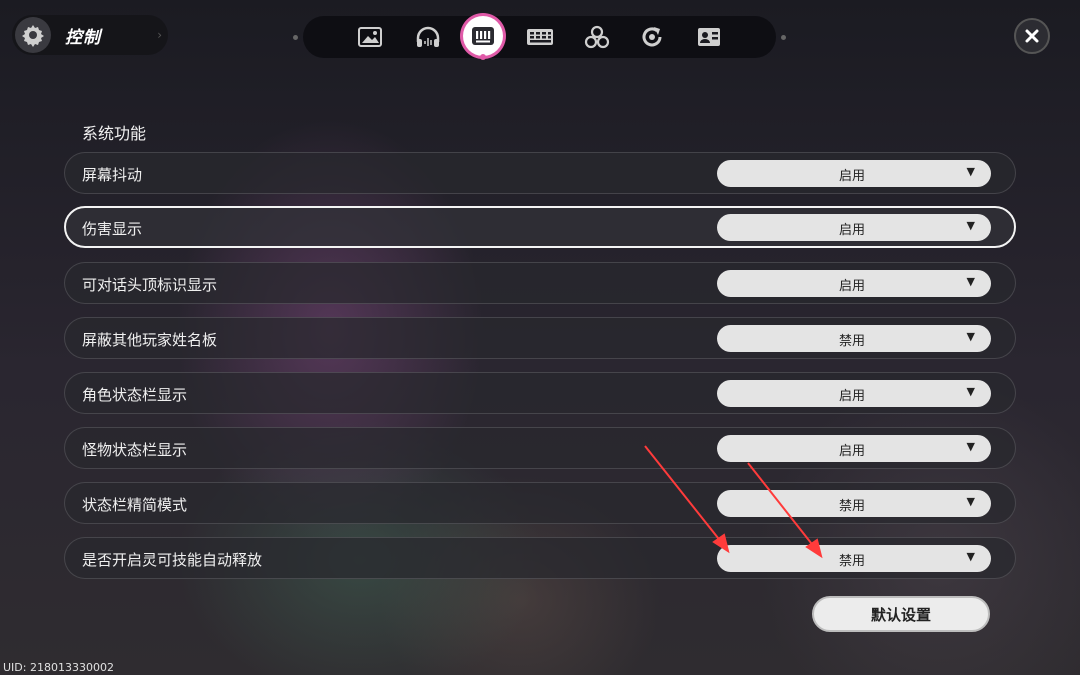 This screenshot has height=675, width=1080. What do you see at coordinates (785, 510) in the screenshot?
I see `annotation-arrow-right` at bounding box center [785, 510].